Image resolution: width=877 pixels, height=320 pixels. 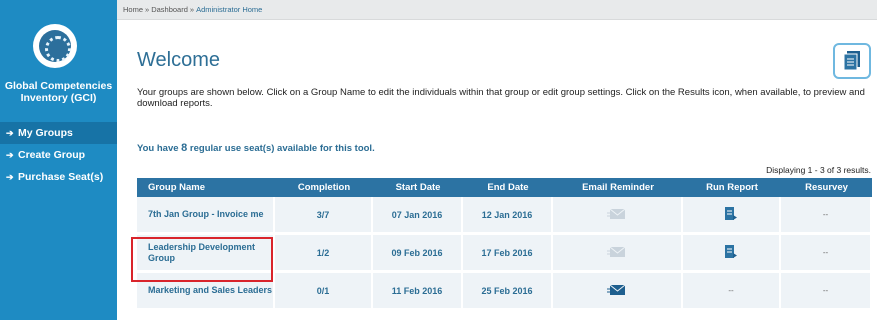 I want to click on breadcrumb-home: Home, so click(x=133, y=9).